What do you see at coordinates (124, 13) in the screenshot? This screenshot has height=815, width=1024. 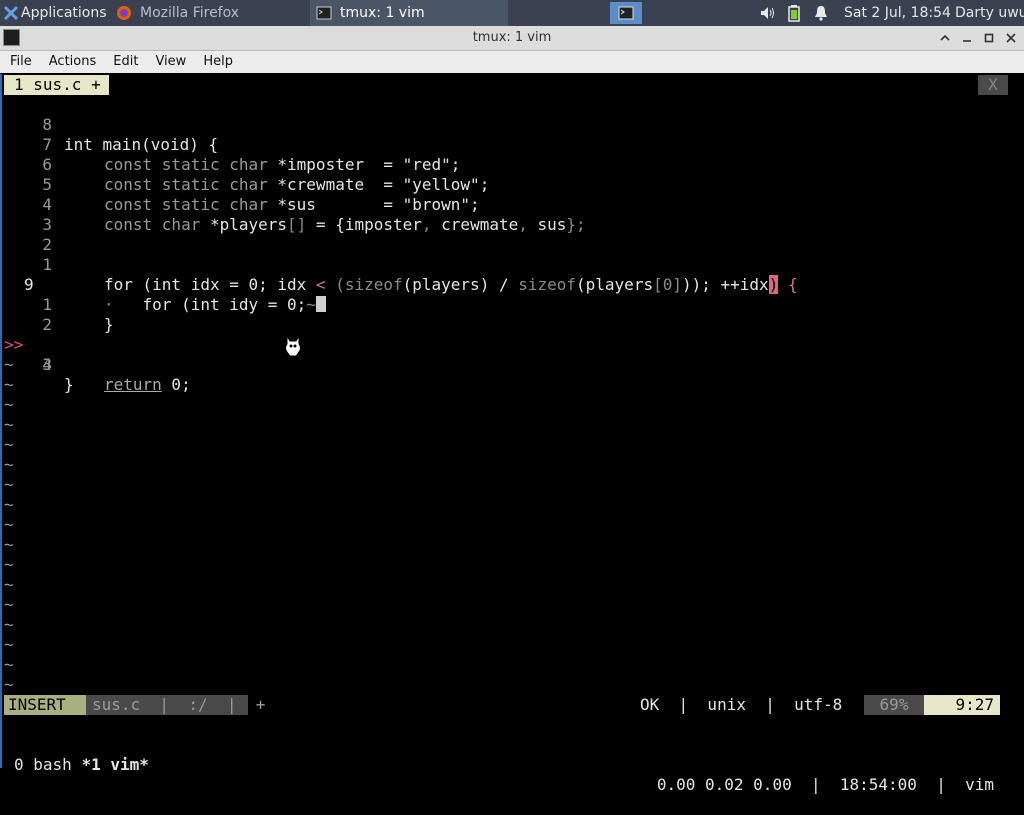 I see `firefox-icon` at bounding box center [124, 13].